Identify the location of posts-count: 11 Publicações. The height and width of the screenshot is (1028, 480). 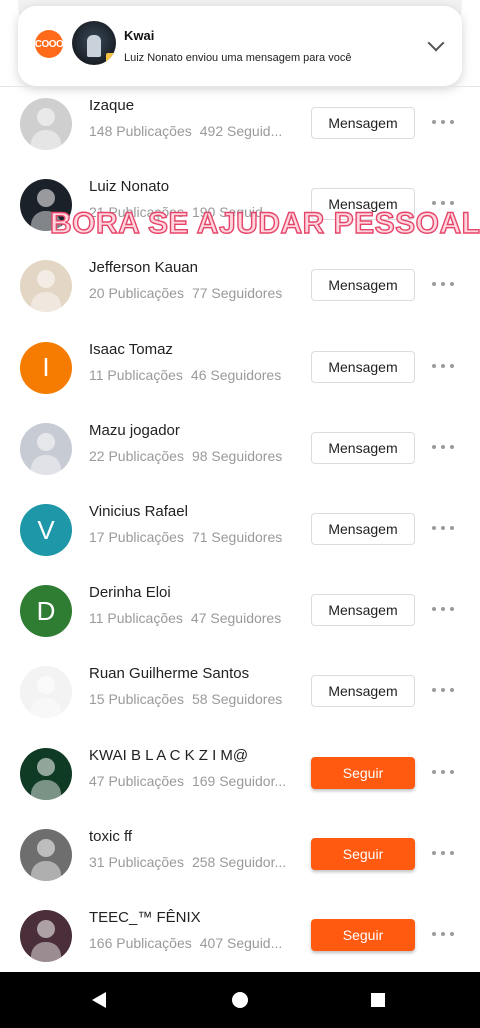
(136, 618).